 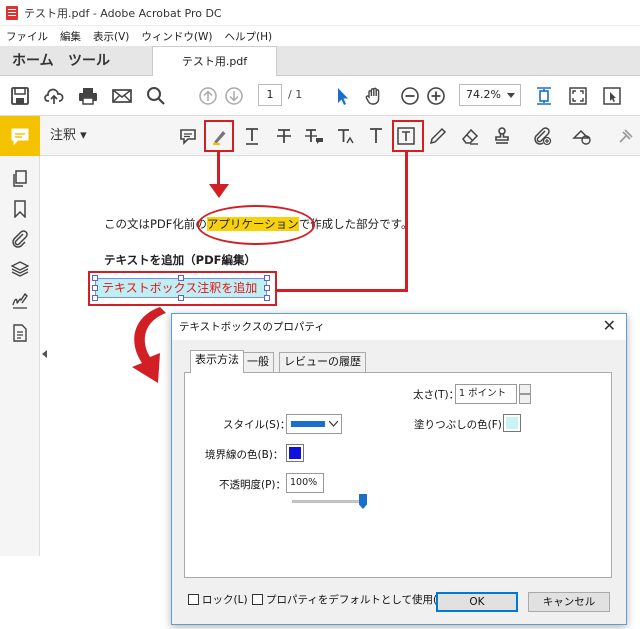 I want to click on menu-edit: 編集, so click(x=70, y=36).